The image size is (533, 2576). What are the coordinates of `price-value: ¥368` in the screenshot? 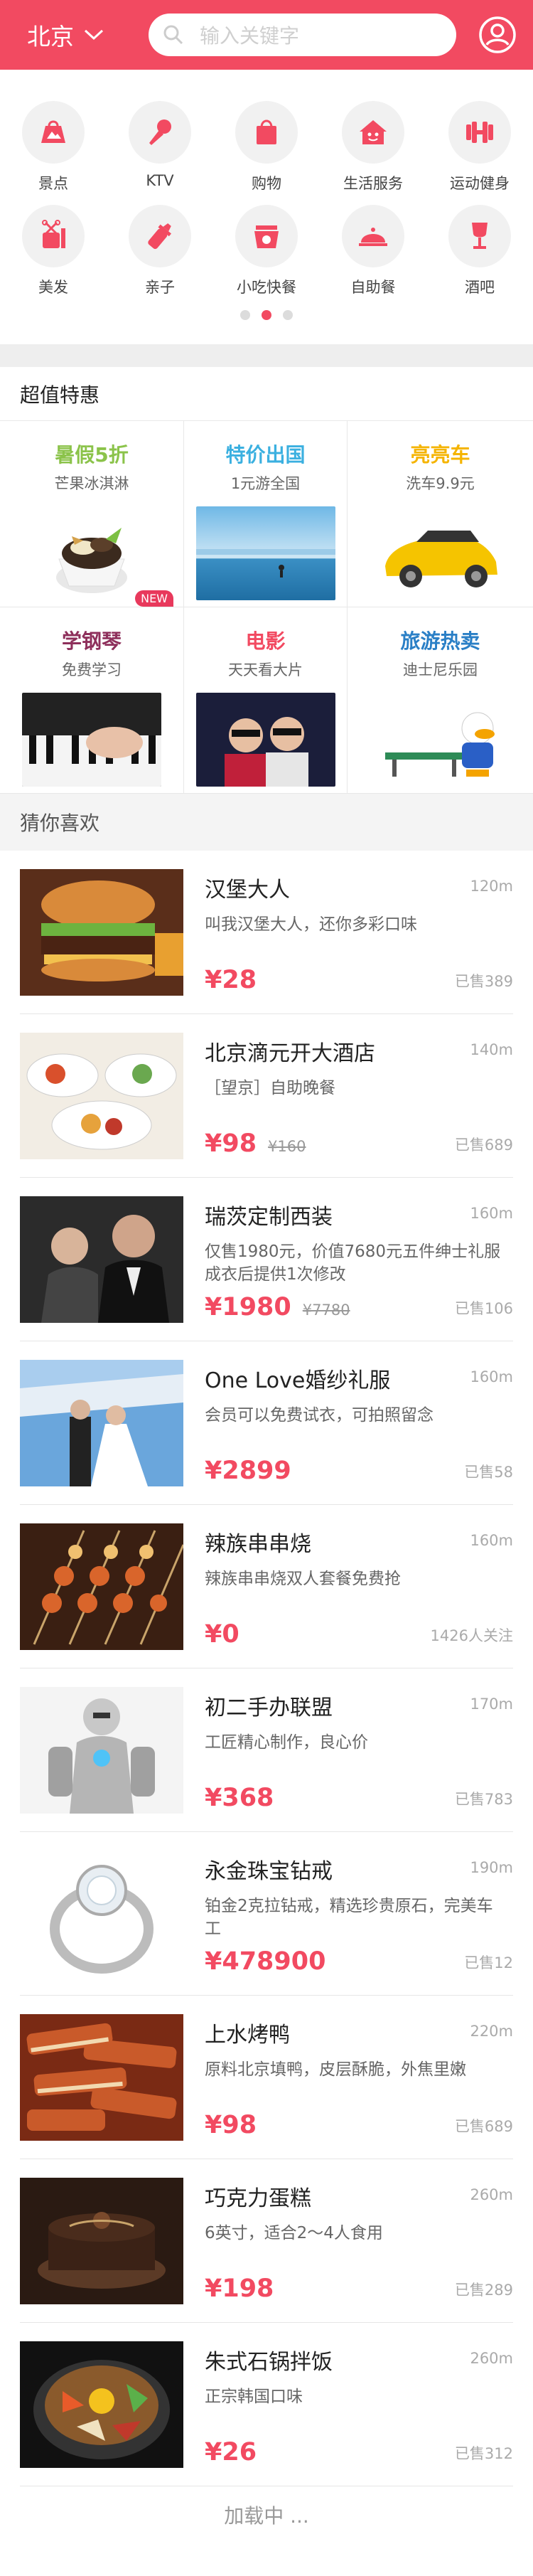 It's located at (239, 1798).